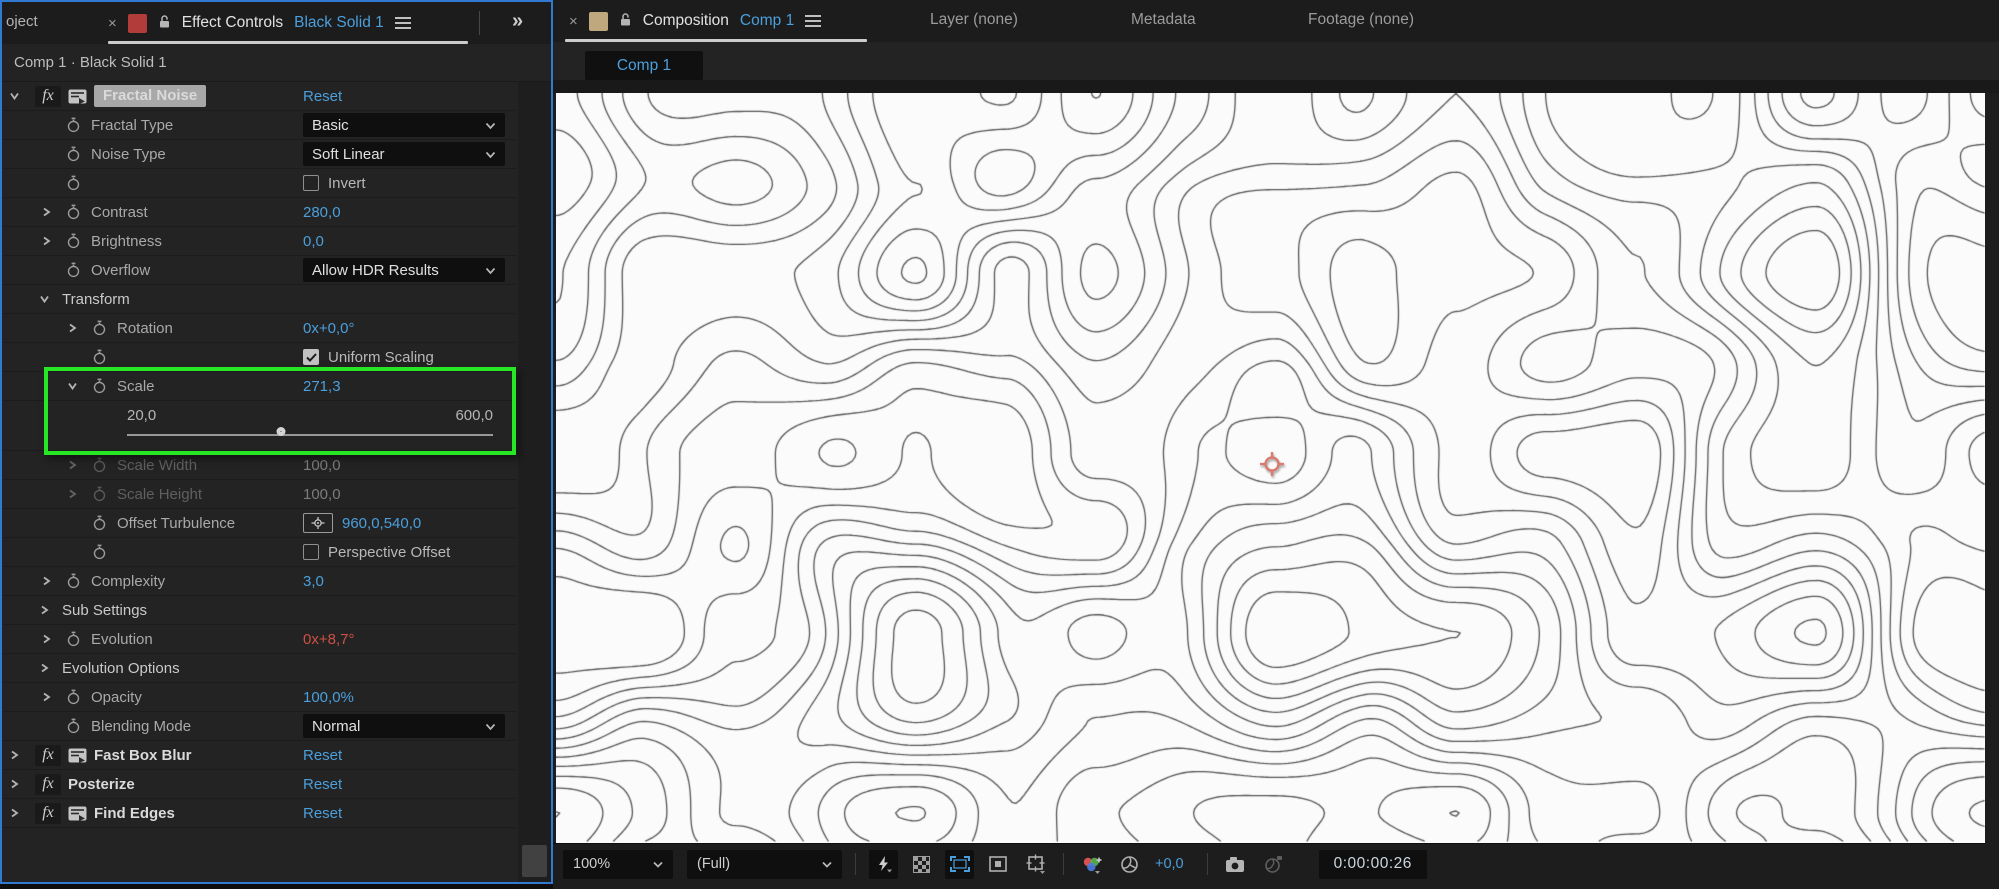 The width and height of the screenshot is (1999, 889). What do you see at coordinates (259, 328) in the screenshot?
I see `property-row: Rotation 0x+0,0°` at bounding box center [259, 328].